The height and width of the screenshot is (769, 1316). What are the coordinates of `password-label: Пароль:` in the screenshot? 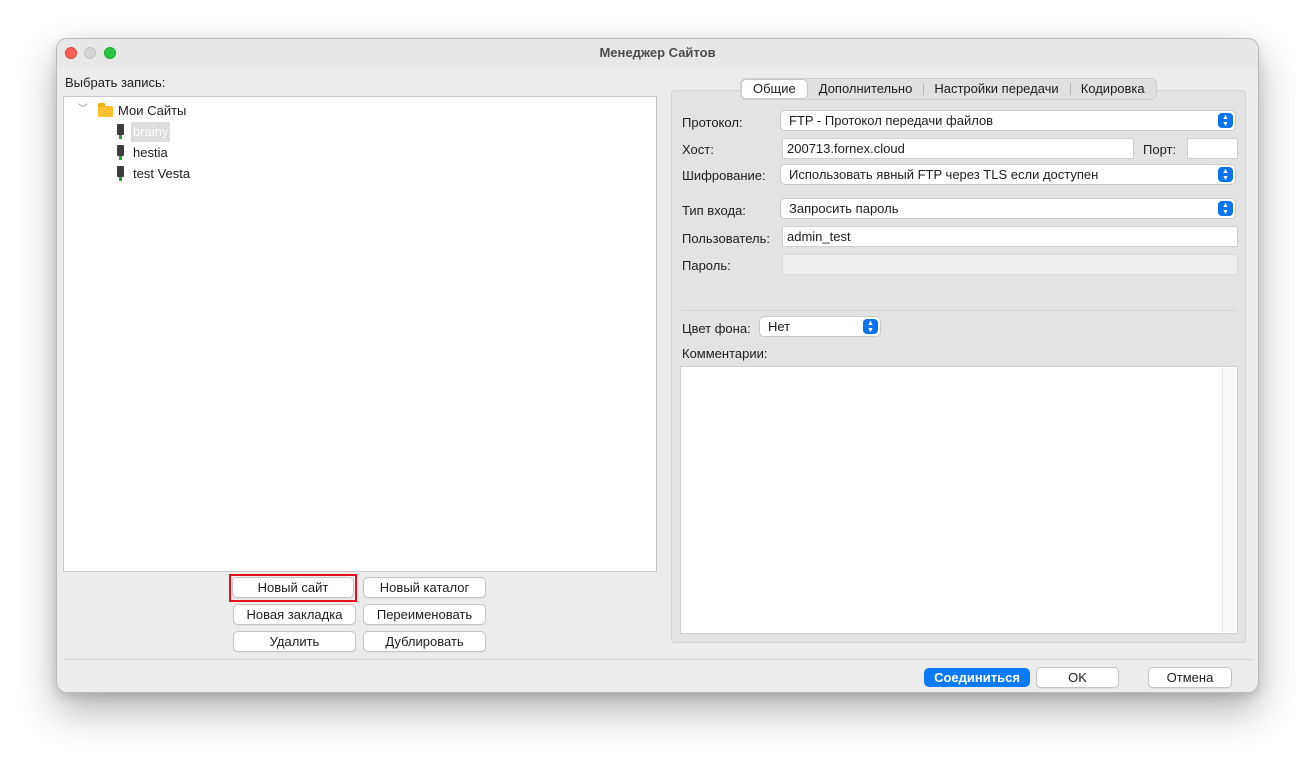 It's located at (706, 265).